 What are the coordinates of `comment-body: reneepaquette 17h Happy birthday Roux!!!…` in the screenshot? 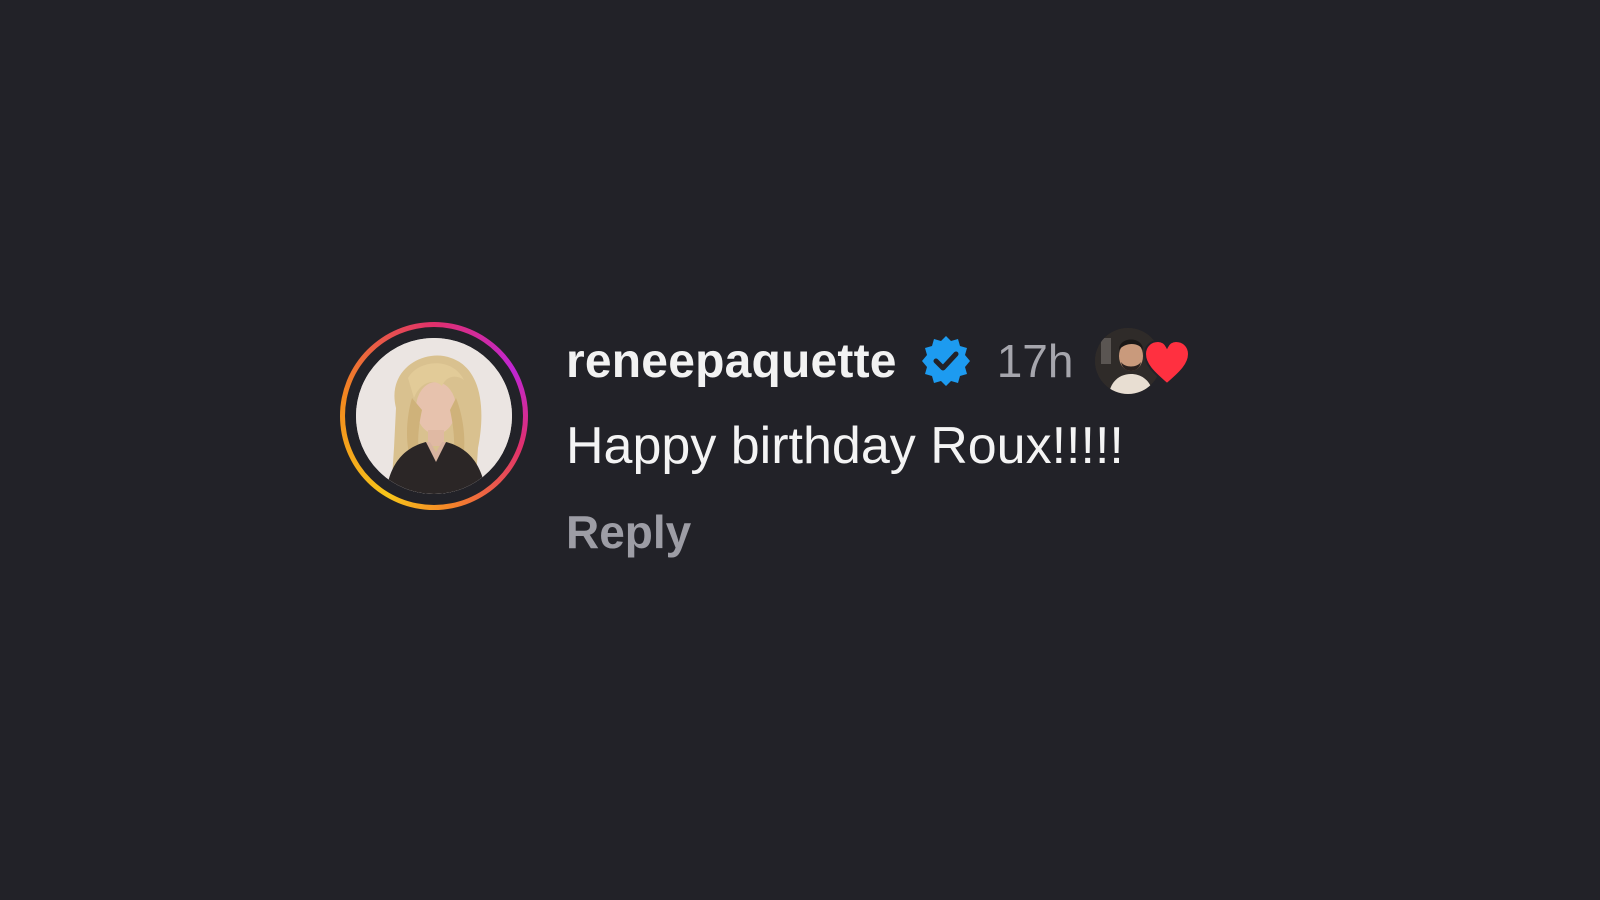 It's located at (880, 441).